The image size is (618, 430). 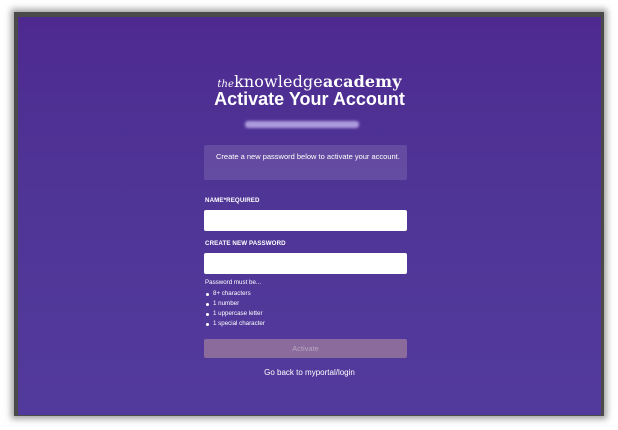 What do you see at coordinates (235, 304) in the screenshot?
I see `requirement-item: 1 number` at bounding box center [235, 304].